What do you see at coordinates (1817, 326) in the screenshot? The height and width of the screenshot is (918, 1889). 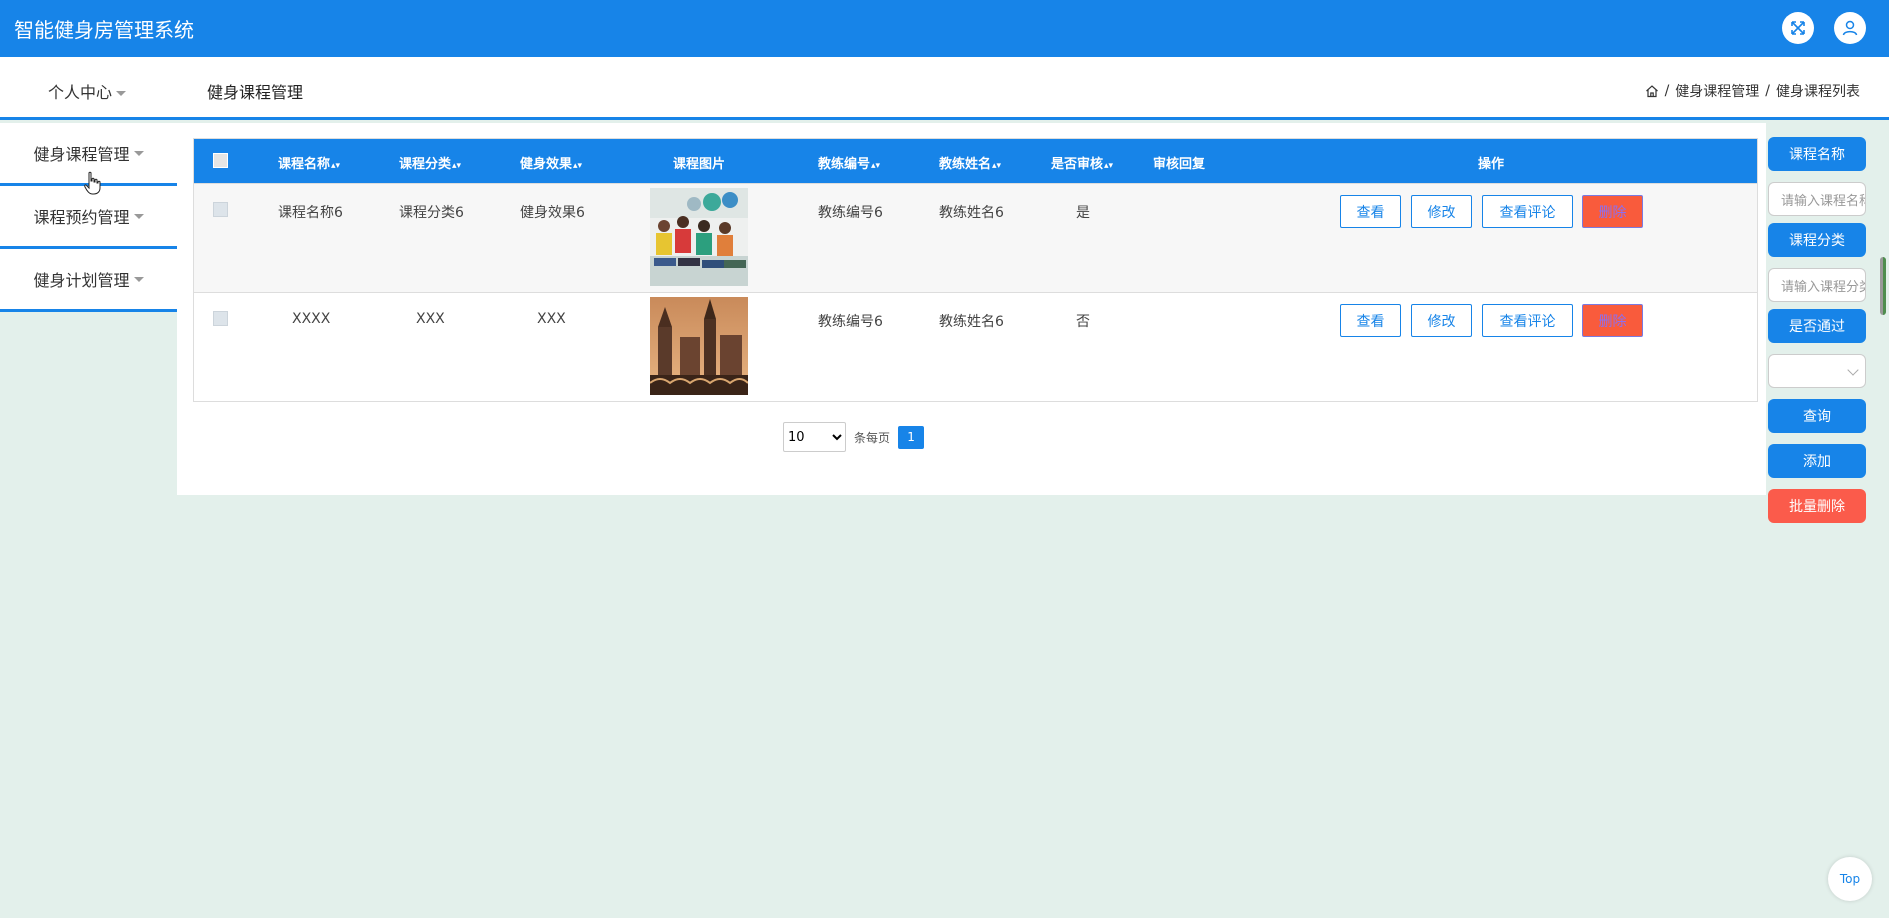 I see `approved-label: 是否通过` at bounding box center [1817, 326].